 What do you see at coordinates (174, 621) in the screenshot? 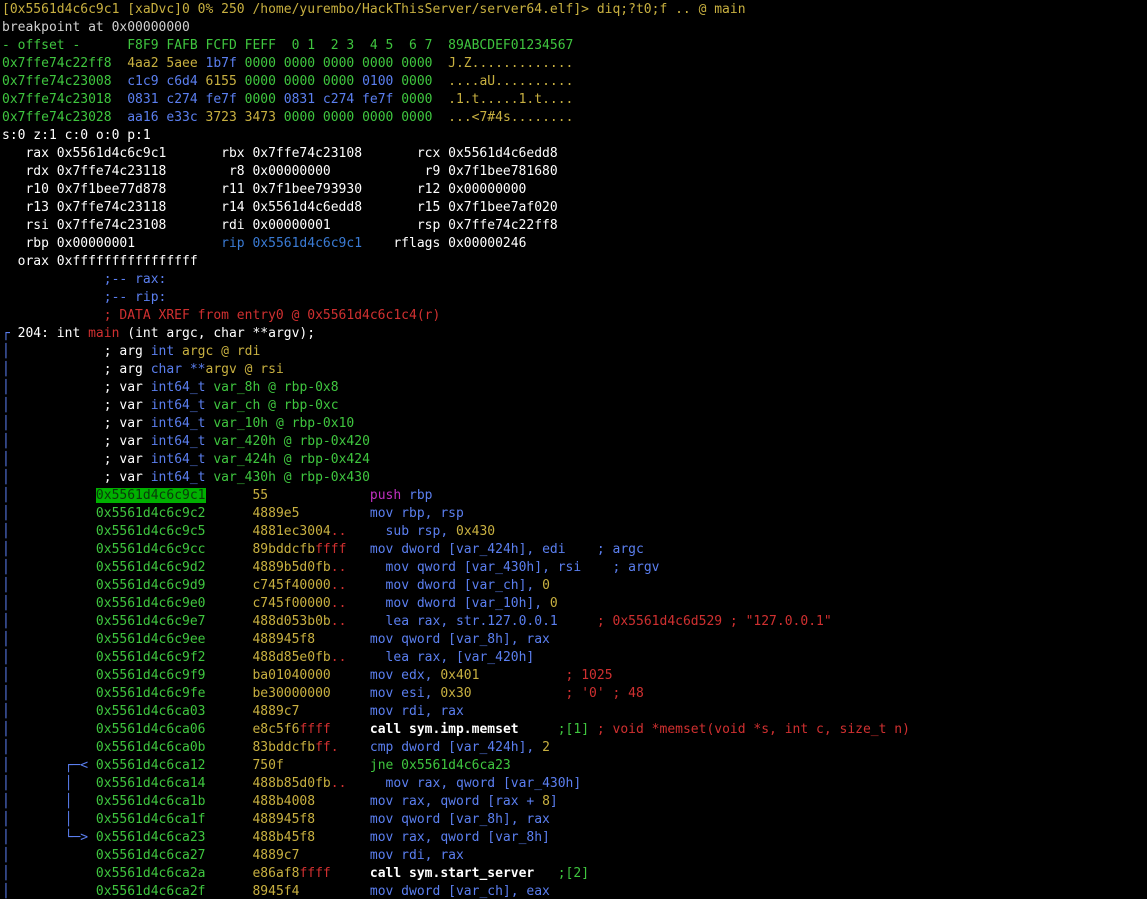
I see `text-segment: 0x5561d4c6c9e7` at bounding box center [174, 621].